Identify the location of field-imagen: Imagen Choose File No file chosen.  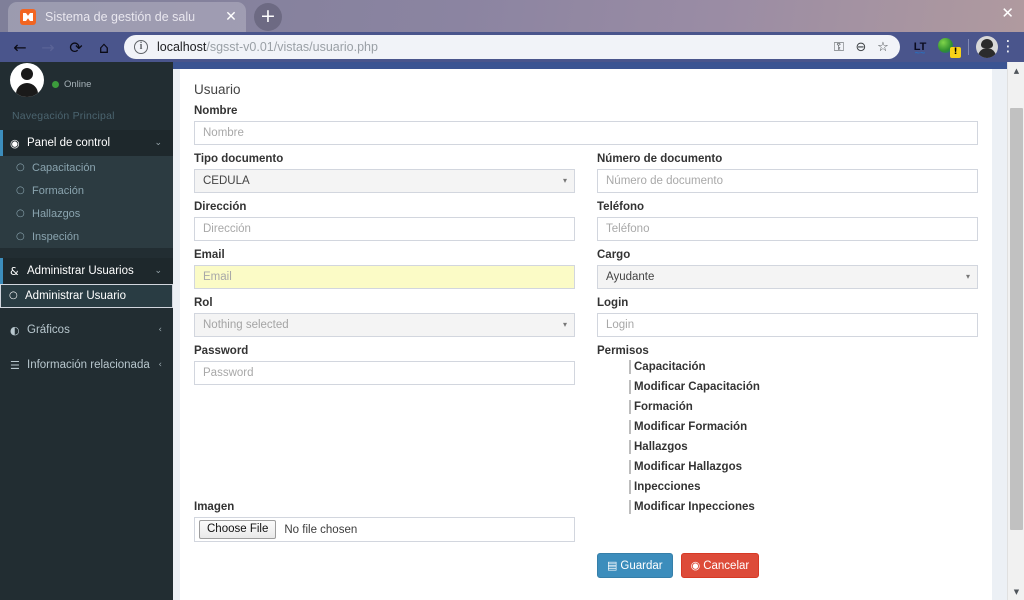
(384, 521).